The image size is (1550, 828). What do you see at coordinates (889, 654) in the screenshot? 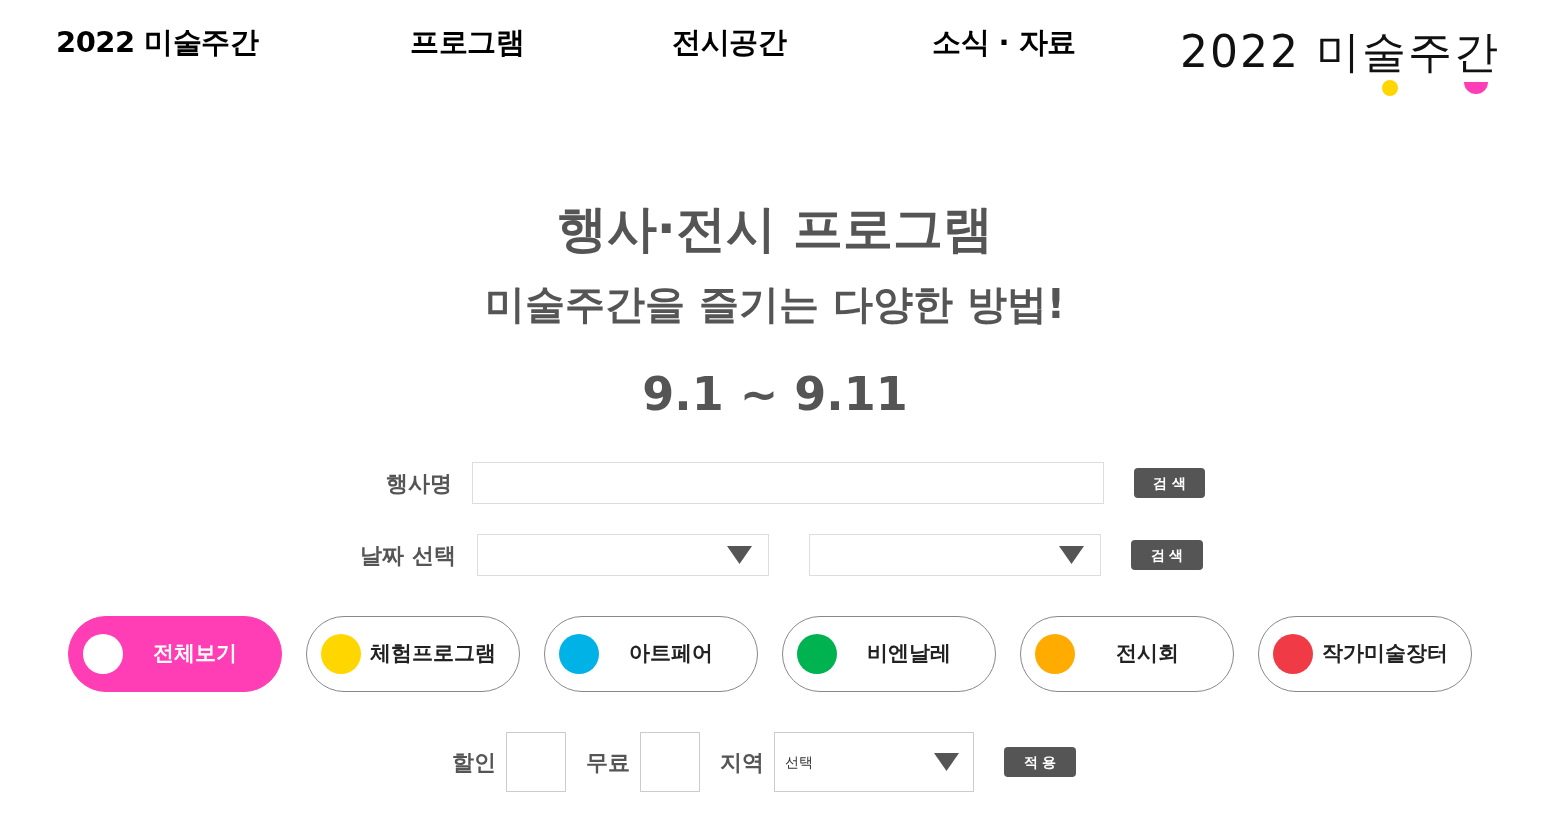
I see `category-pill: 비엔날레` at bounding box center [889, 654].